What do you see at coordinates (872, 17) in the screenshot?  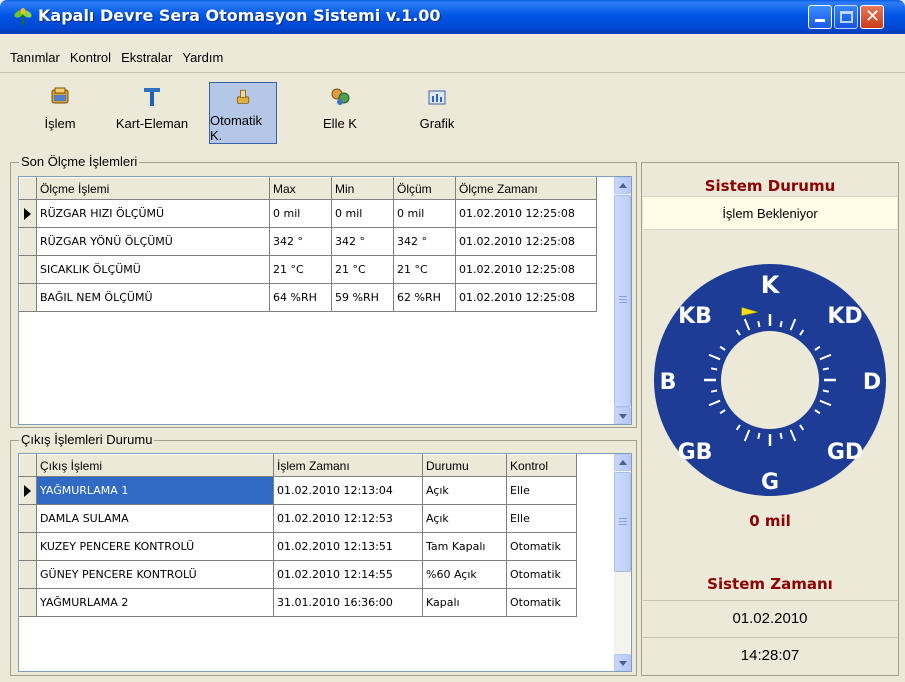 I see `close-button: ✕` at bounding box center [872, 17].